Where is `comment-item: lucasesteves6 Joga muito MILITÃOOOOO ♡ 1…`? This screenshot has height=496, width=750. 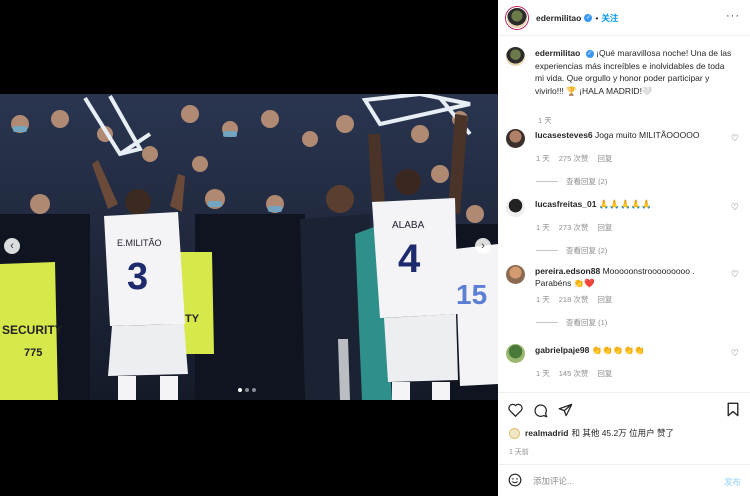
comment-item: lucasesteves6 Joga muito MILITÃOOOOO ♡ 1… is located at coordinates (624, 158).